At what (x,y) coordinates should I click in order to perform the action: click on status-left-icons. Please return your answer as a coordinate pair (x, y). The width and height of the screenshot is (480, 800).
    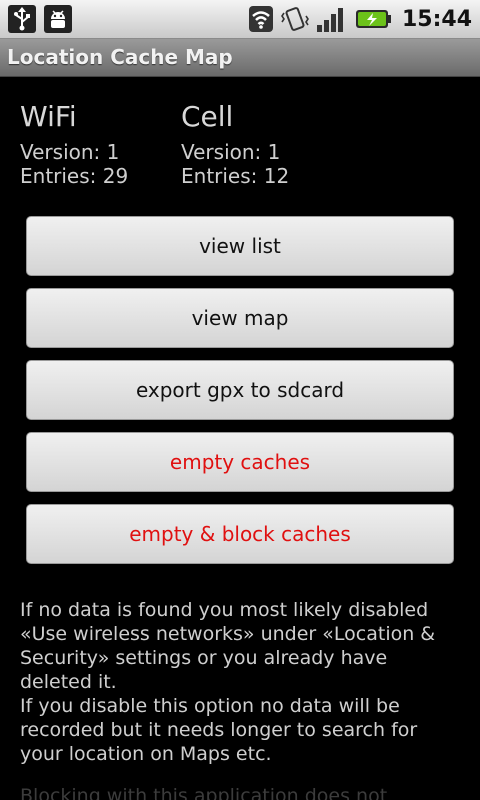
    Looking at the image, I should click on (40, 19).